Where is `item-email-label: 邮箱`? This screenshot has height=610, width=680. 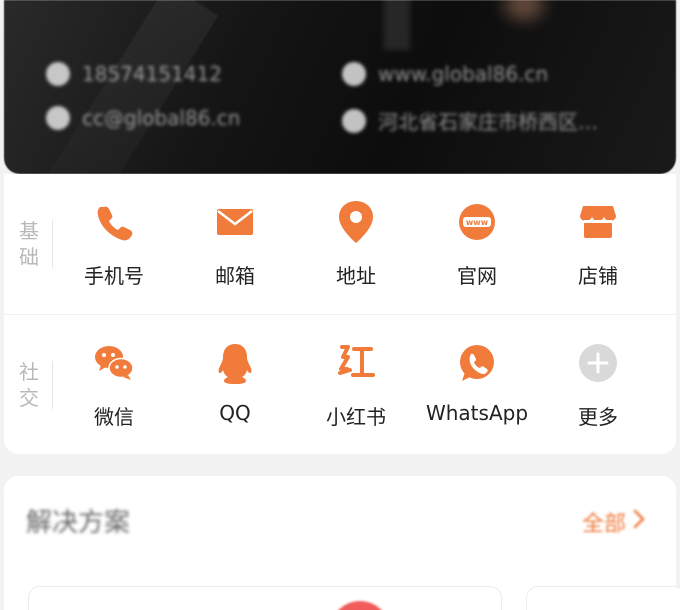
item-email-label: 邮箱 is located at coordinates (235, 276).